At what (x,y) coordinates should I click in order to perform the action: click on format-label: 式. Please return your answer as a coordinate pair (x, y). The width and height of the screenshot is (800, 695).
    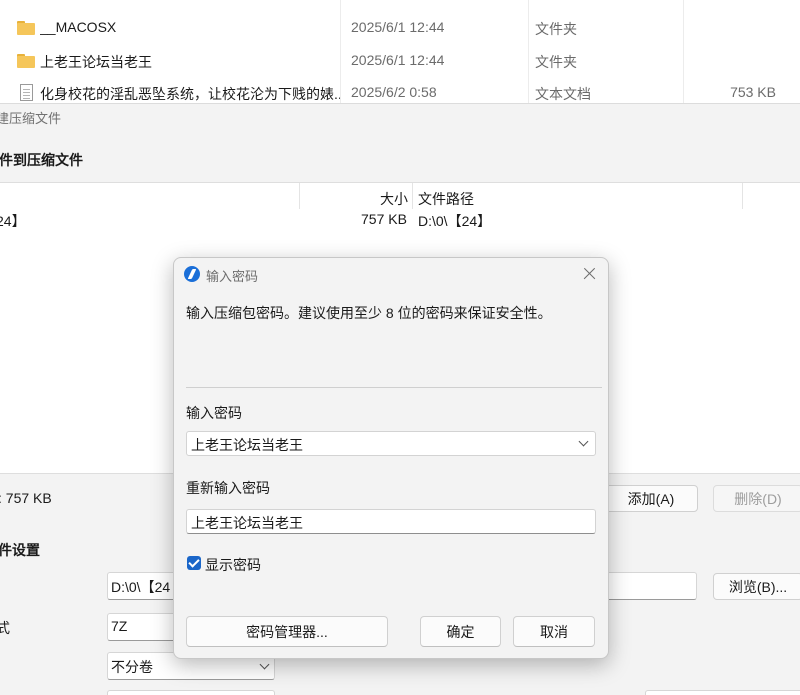
    Looking at the image, I should click on (5, 628).